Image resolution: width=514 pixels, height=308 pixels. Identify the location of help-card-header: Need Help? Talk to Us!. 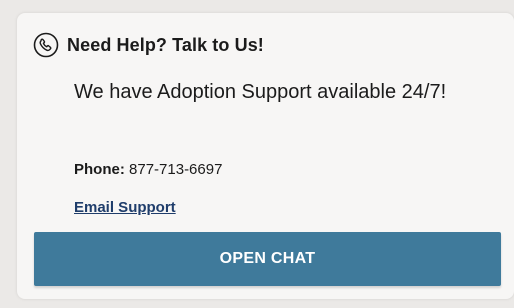
(148, 45).